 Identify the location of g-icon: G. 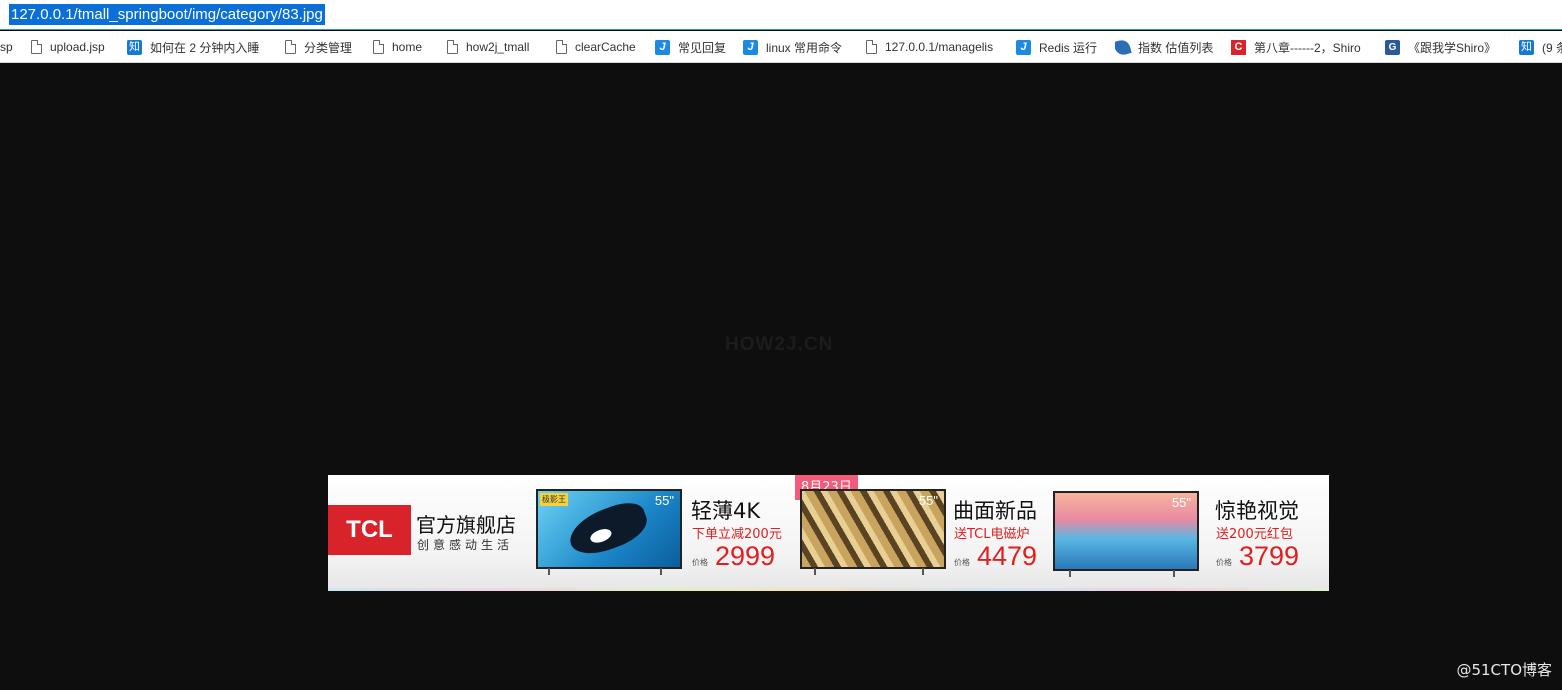
(1392, 47).